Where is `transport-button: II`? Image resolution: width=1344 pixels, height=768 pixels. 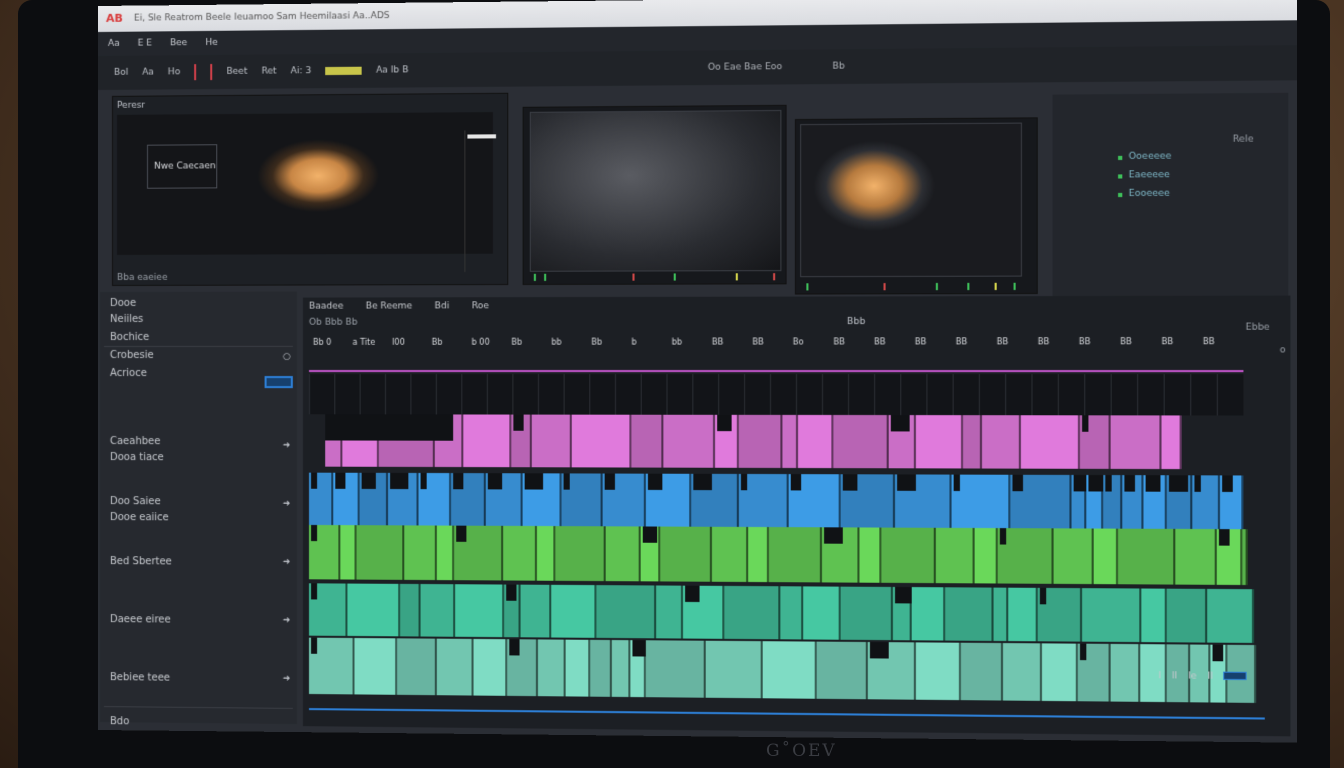 transport-button: II is located at coordinates (1175, 676).